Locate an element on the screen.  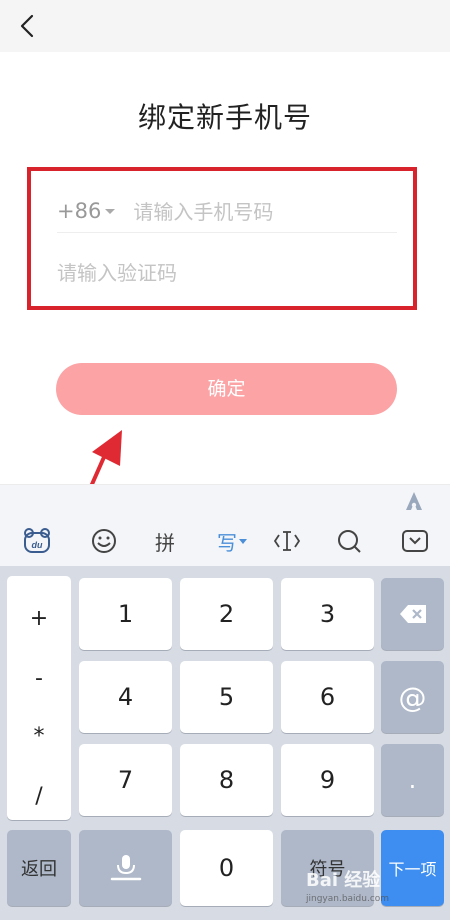
key-2: 2 is located at coordinates (226, 614).